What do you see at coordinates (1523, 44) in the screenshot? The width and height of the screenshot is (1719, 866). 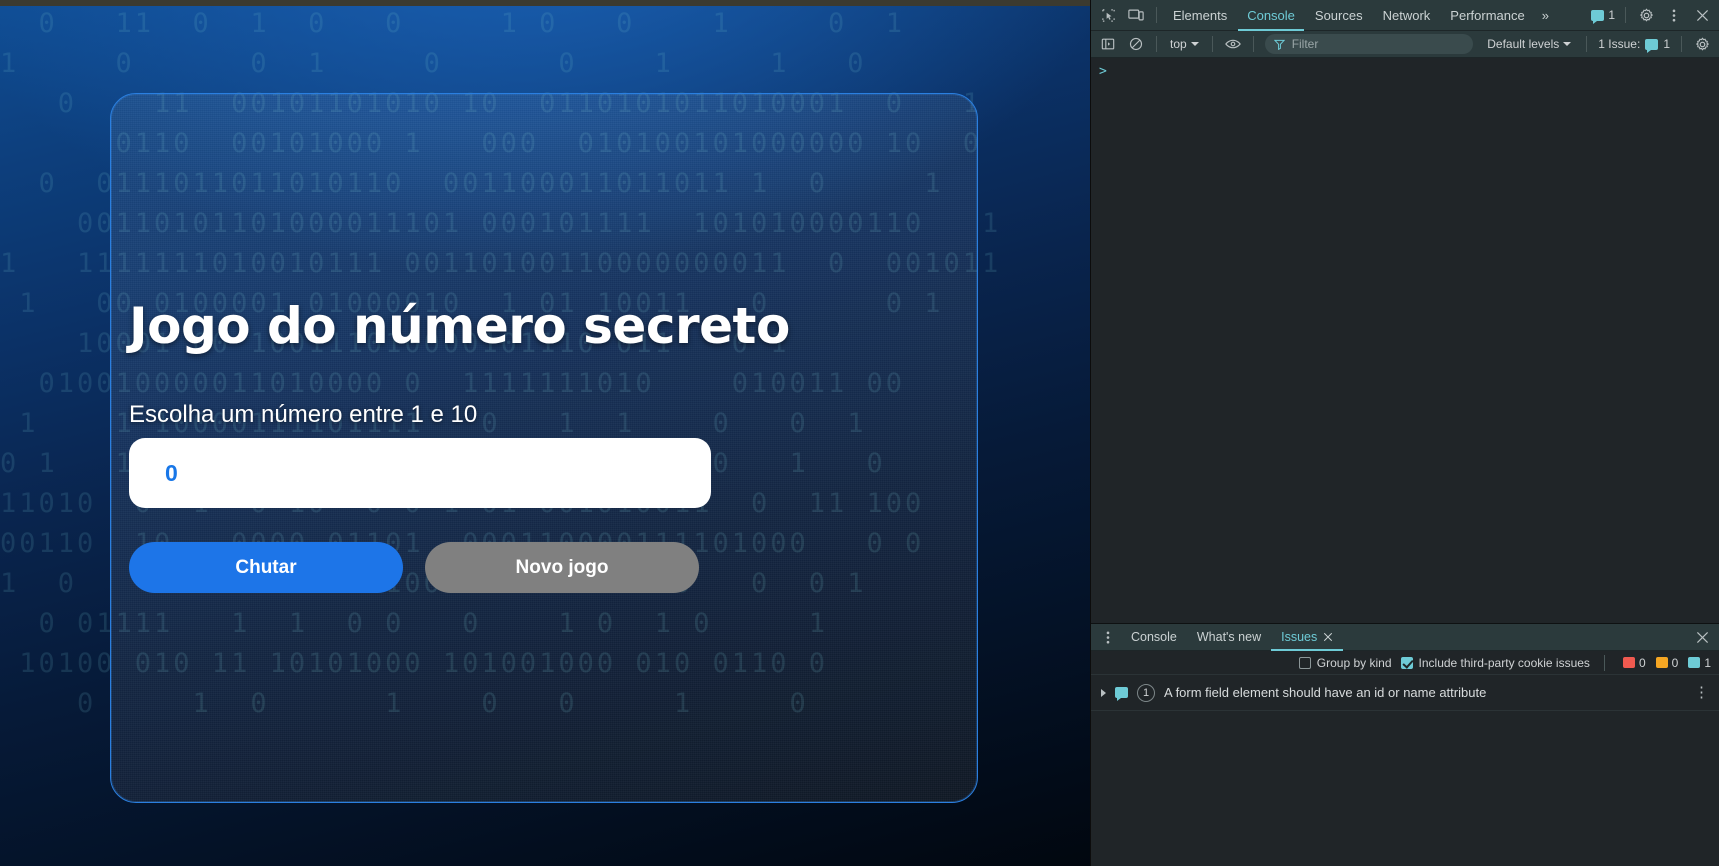 I see `log-levels-label: Default levels` at bounding box center [1523, 44].